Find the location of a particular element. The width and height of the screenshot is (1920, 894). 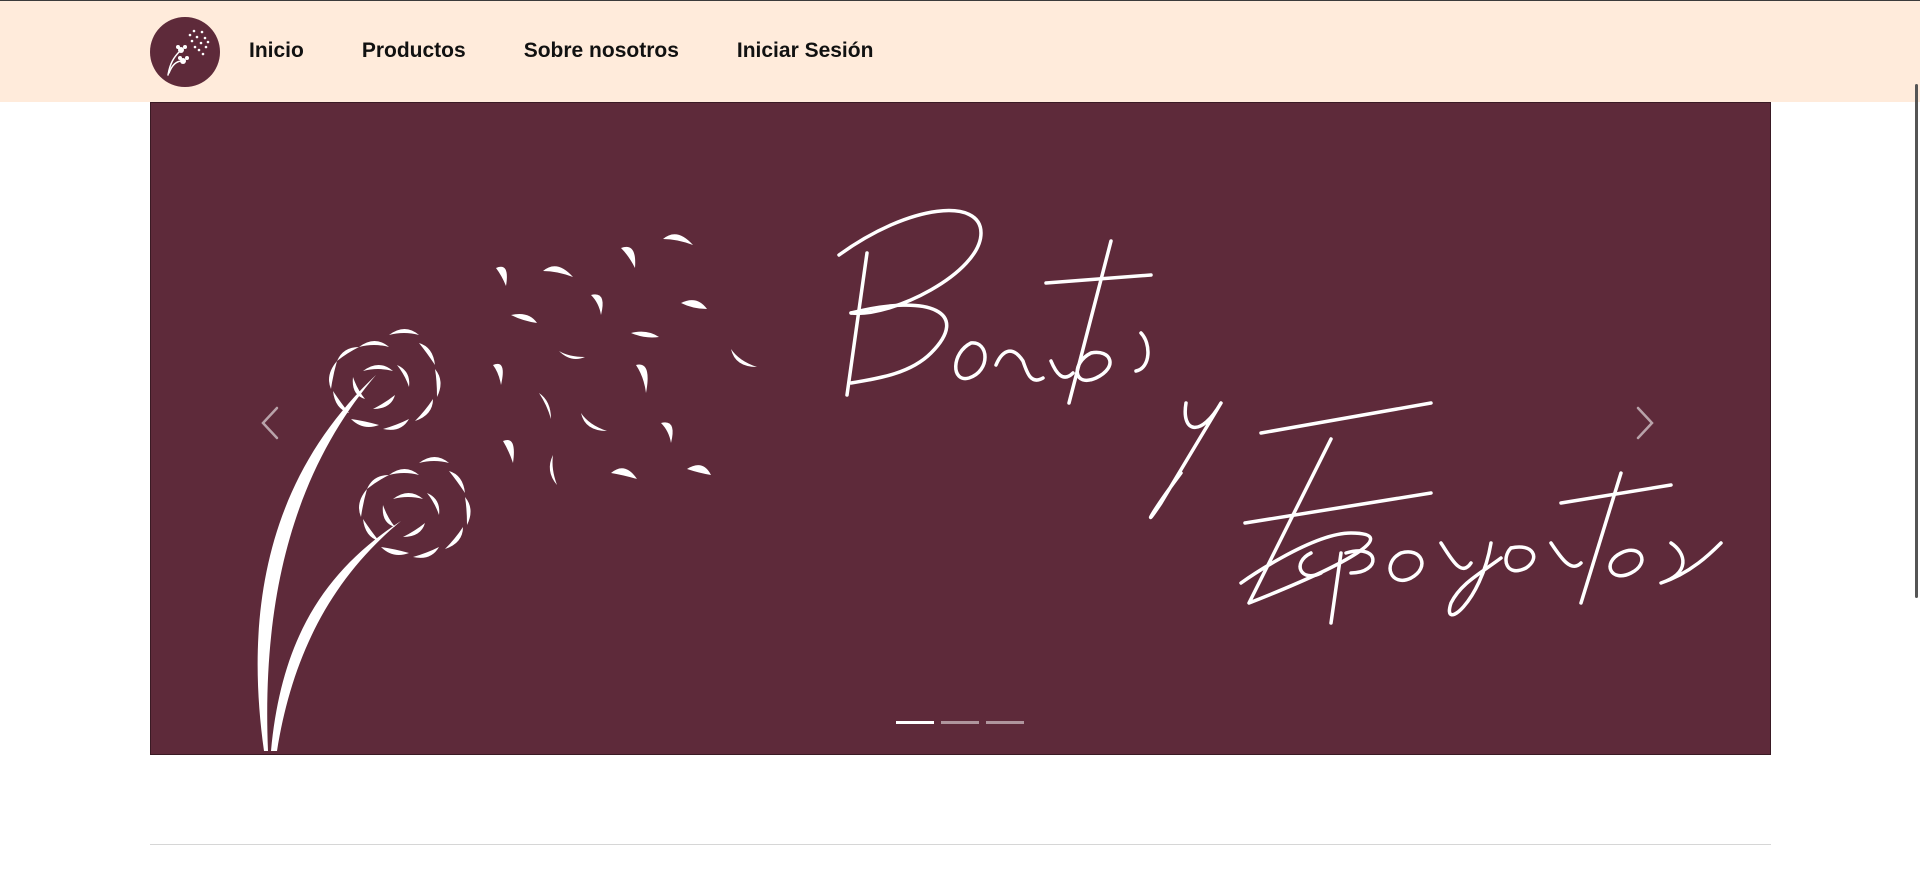

section-divider is located at coordinates (960, 844).